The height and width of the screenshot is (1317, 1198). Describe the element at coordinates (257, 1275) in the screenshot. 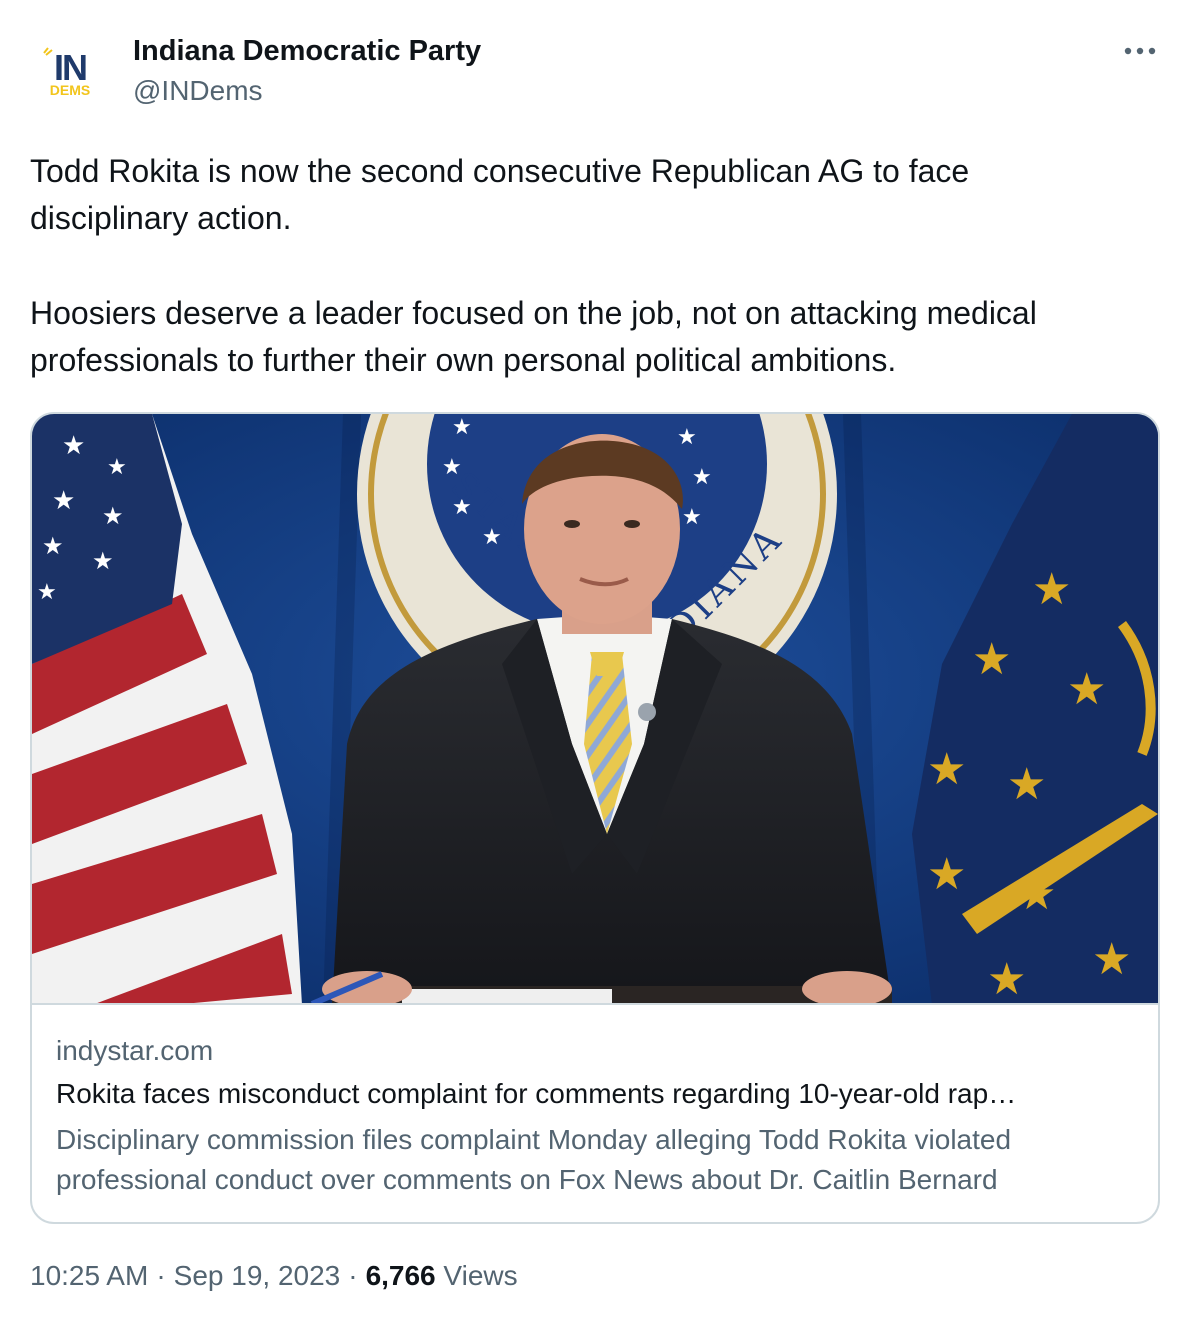

I see `tweet-date: Sep 19, 2023` at that location.